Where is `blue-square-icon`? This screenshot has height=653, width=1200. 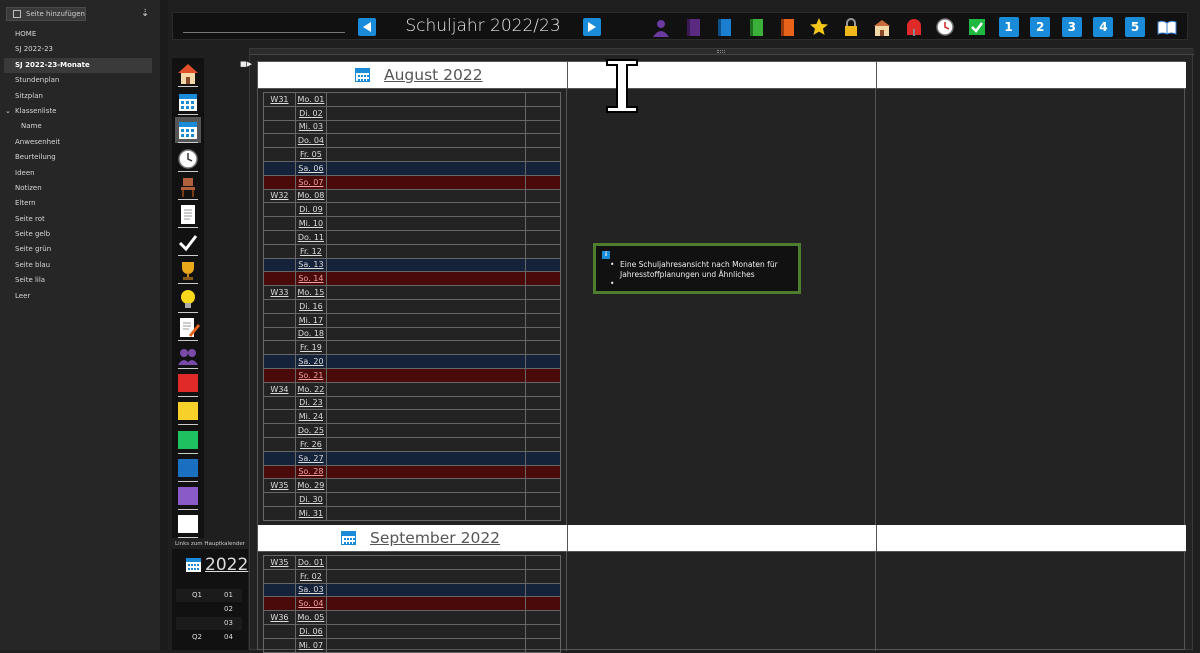 blue-square-icon is located at coordinates (188, 469).